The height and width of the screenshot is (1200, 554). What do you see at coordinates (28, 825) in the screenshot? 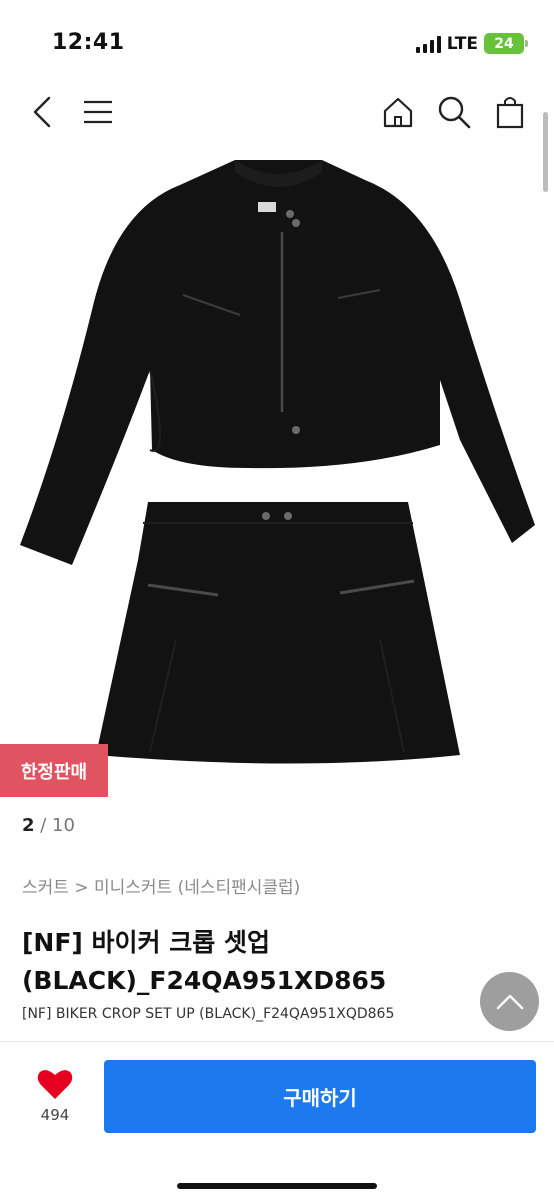
I see `image-index: 2` at bounding box center [28, 825].